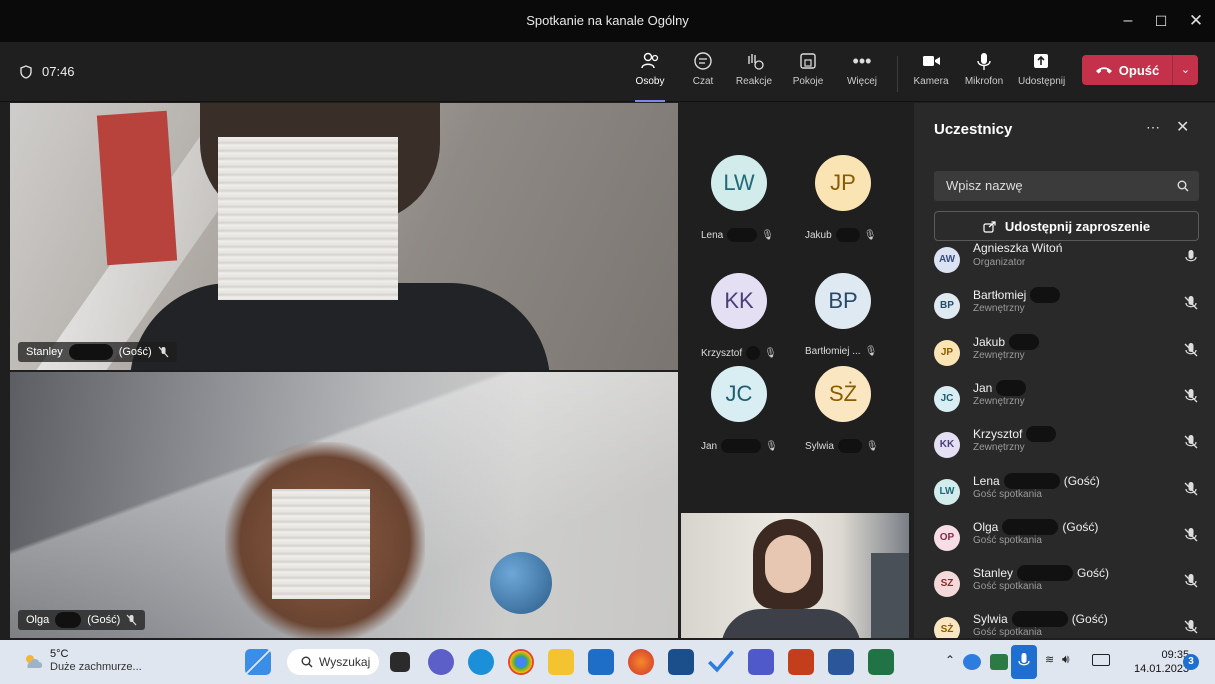 The width and height of the screenshot is (1215, 684). I want to click on mail-icon, so click(601, 662).